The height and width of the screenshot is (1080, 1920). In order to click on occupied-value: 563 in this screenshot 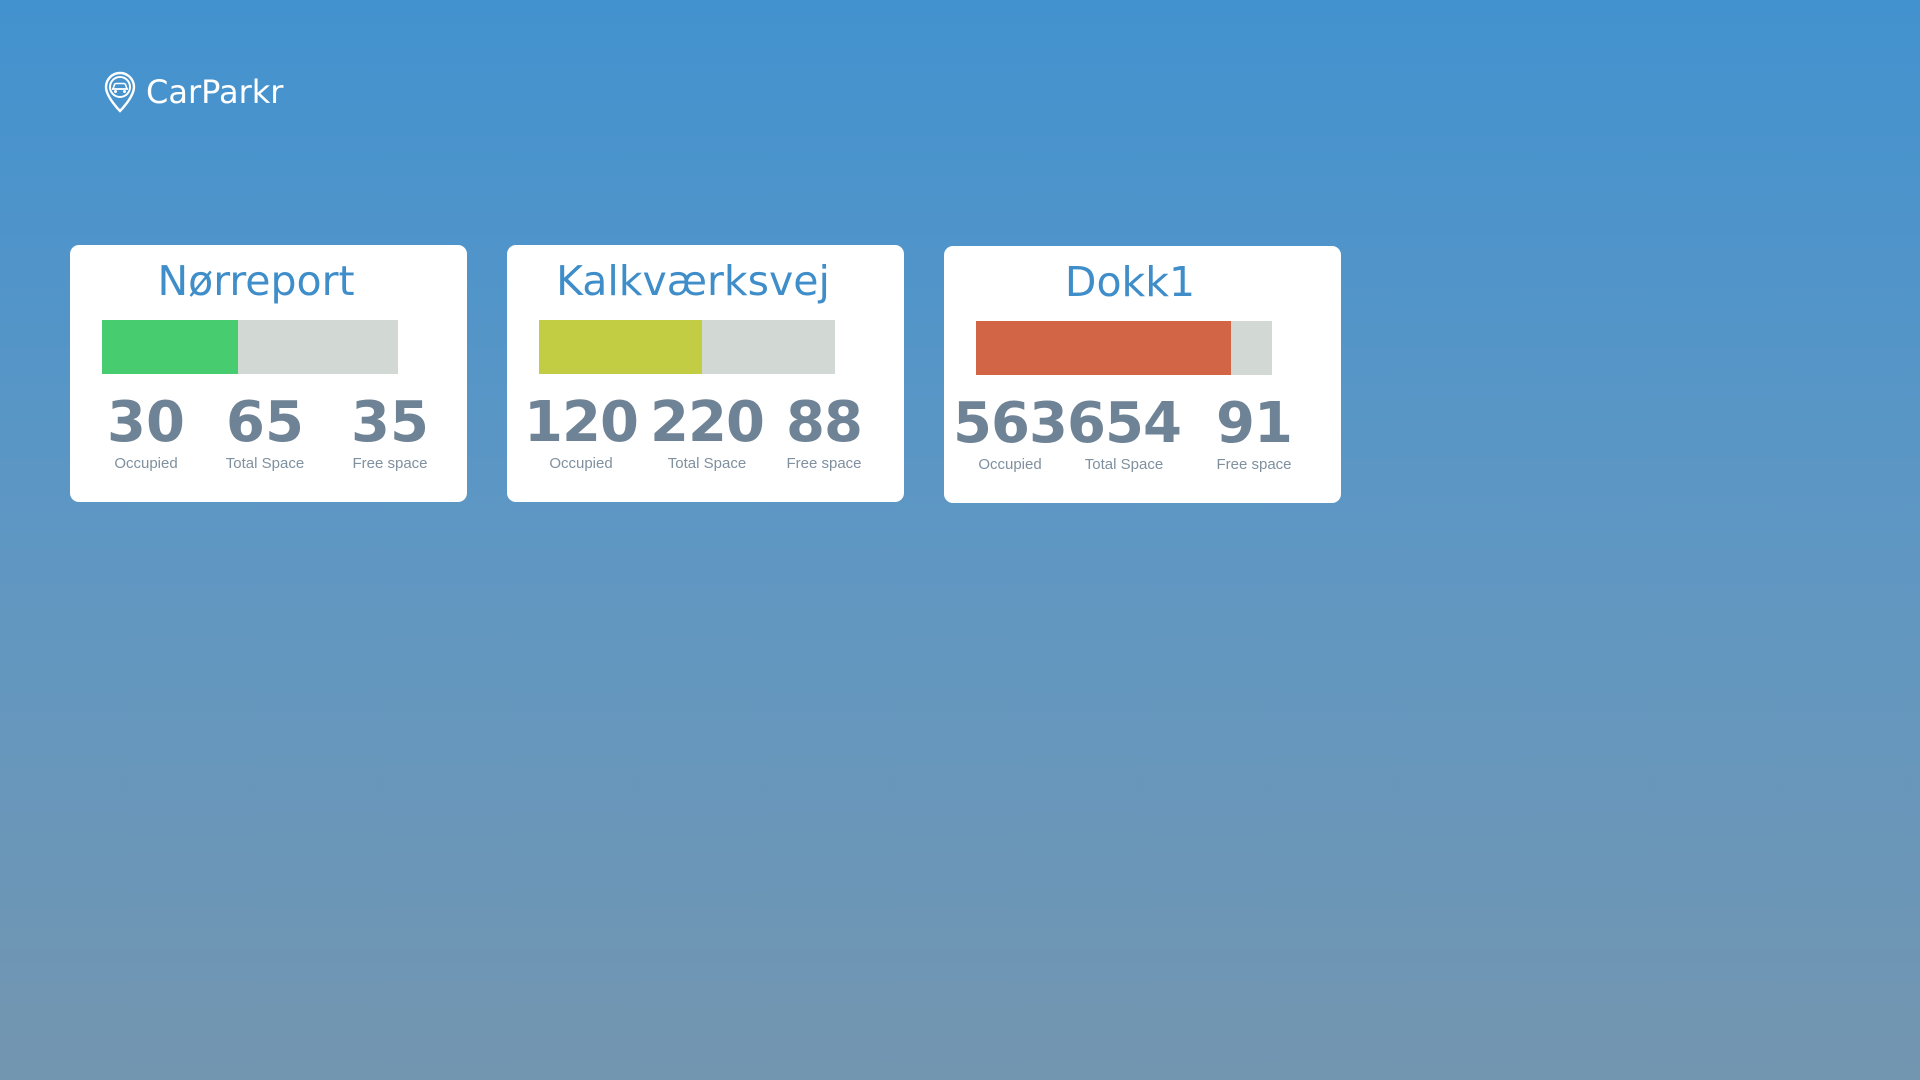, I will do `click(1010, 423)`.